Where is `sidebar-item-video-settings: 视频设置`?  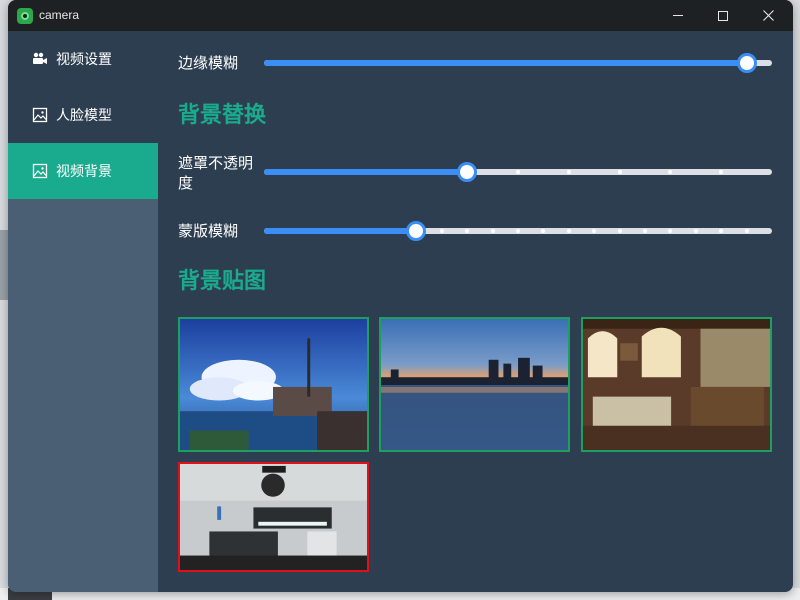
sidebar-item-video-settings: 视频设置 is located at coordinates (83, 59).